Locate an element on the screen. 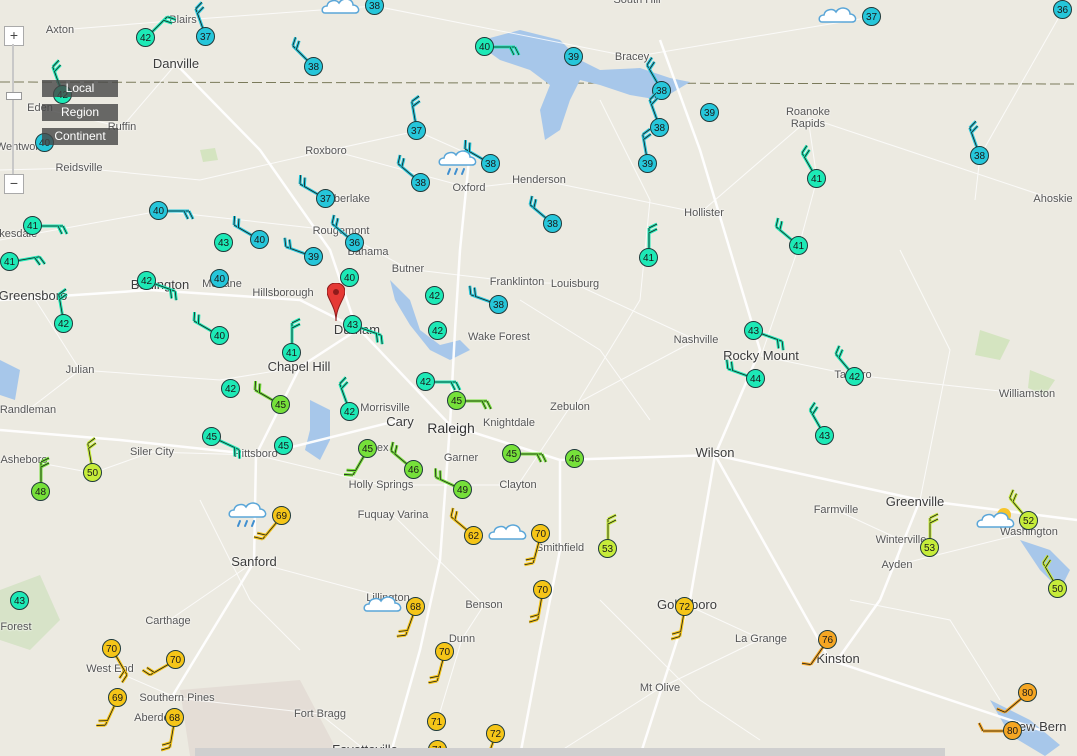 The image size is (1077, 756). layer-local-button: Local is located at coordinates (80, 88).